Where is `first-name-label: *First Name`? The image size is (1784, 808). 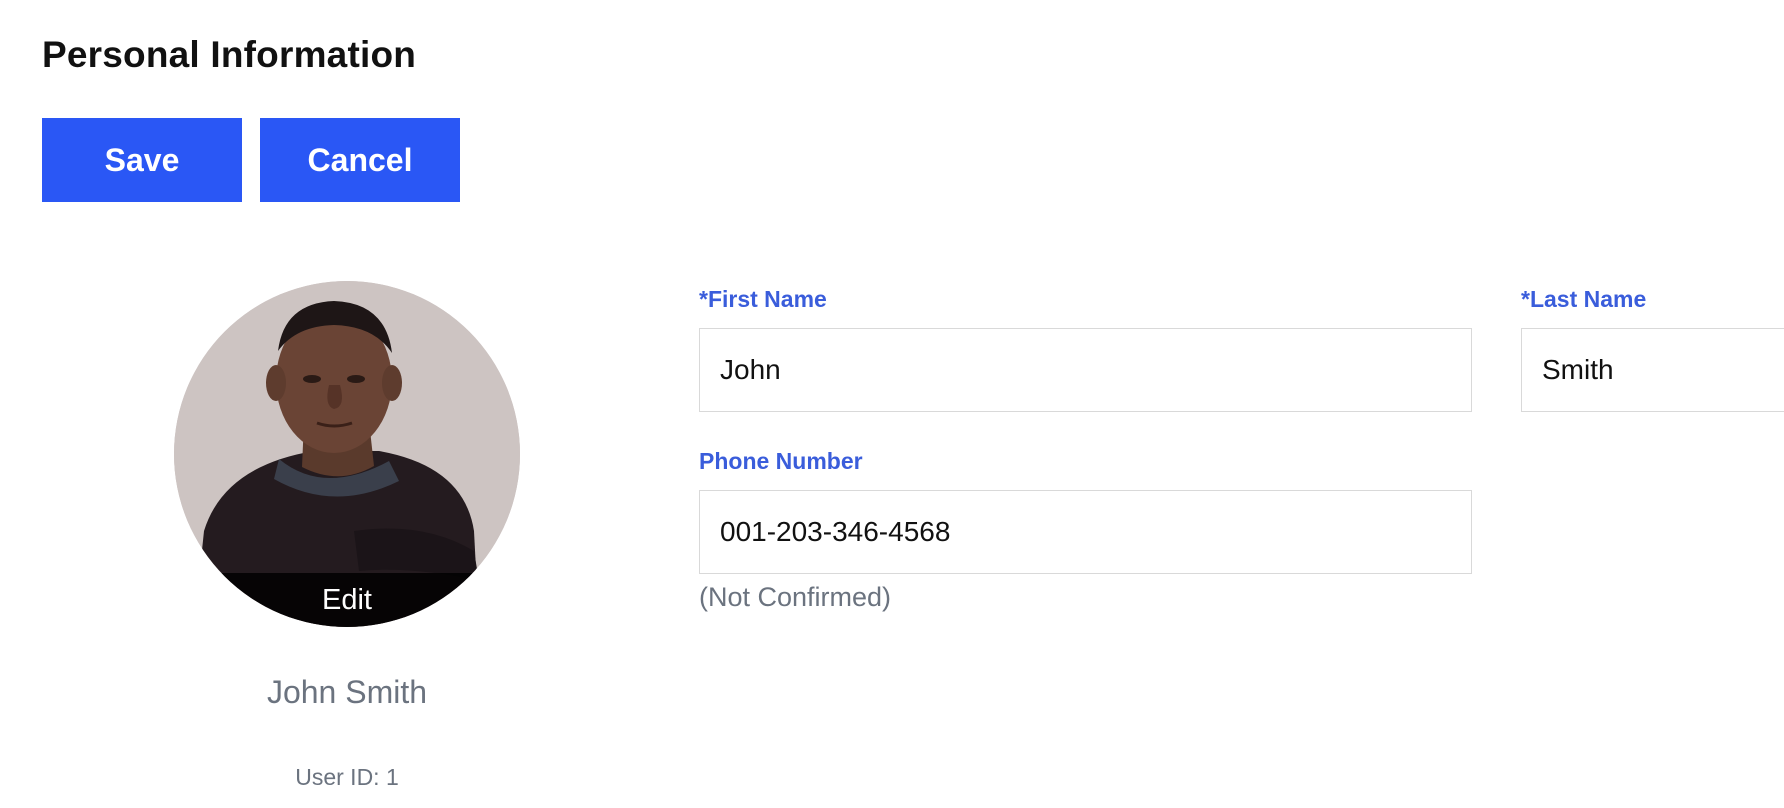 first-name-label: *First Name is located at coordinates (763, 299).